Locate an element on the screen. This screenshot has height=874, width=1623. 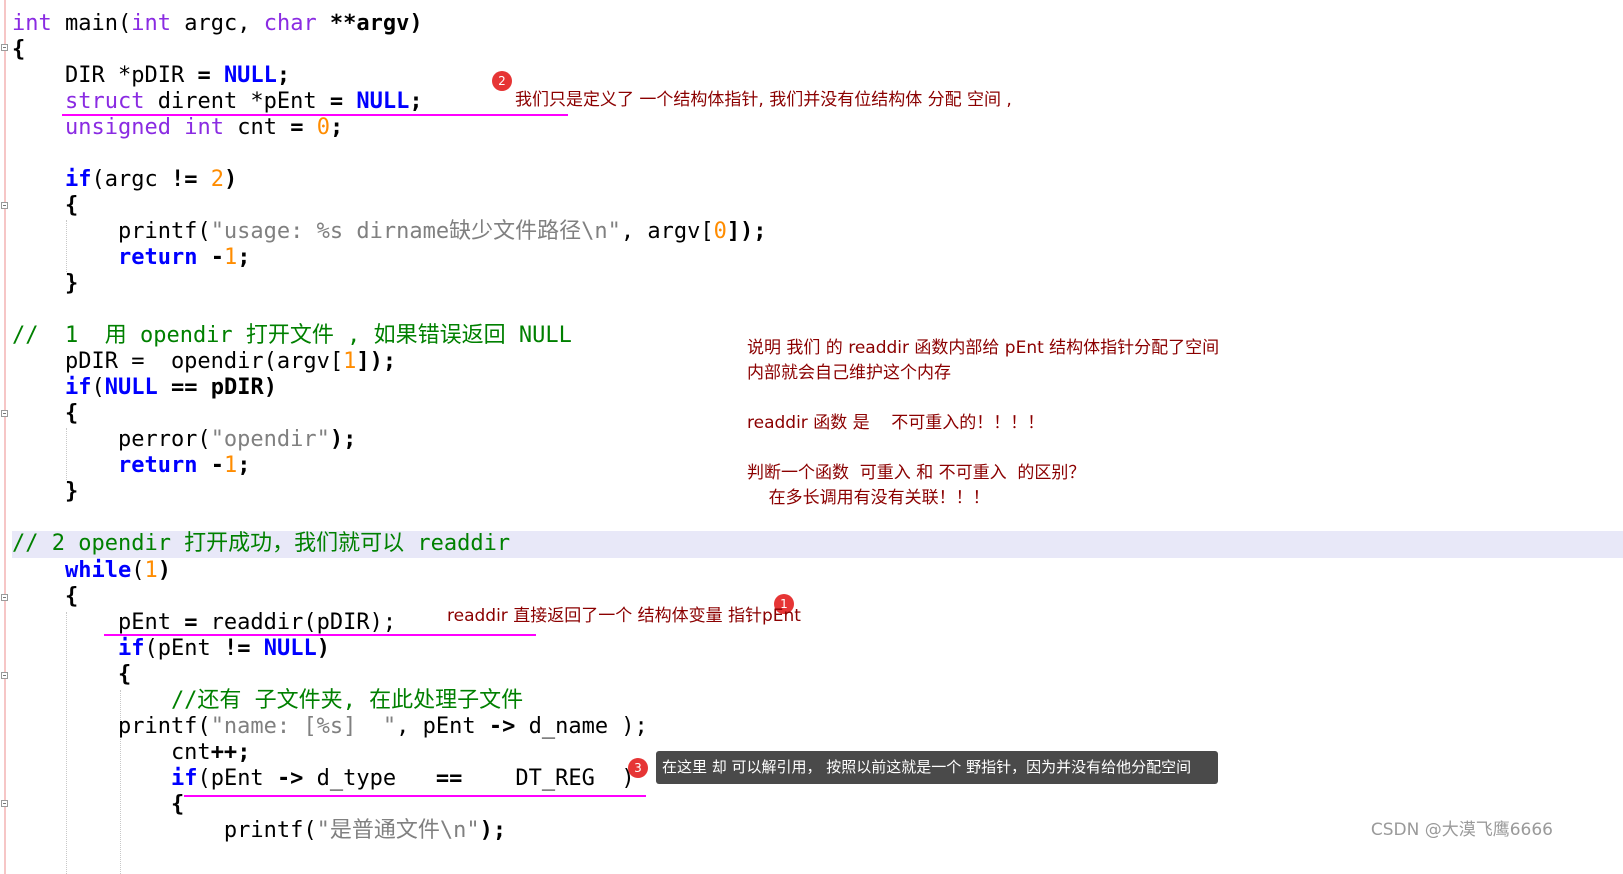
token: ++ is located at coordinates (224, 752).